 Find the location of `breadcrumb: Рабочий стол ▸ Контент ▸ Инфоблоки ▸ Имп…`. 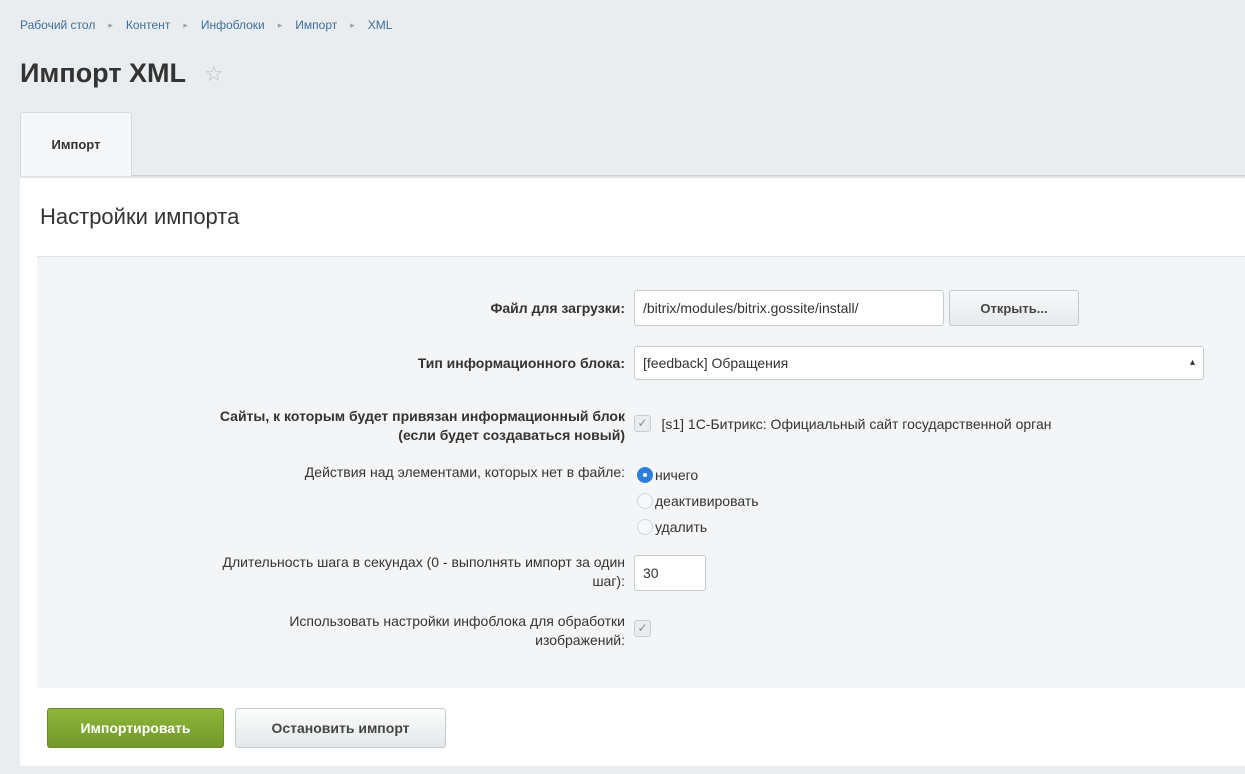

breadcrumb: Рабочий стол ▸ Контент ▸ Инфоблоки ▸ Имп… is located at coordinates (206, 25).